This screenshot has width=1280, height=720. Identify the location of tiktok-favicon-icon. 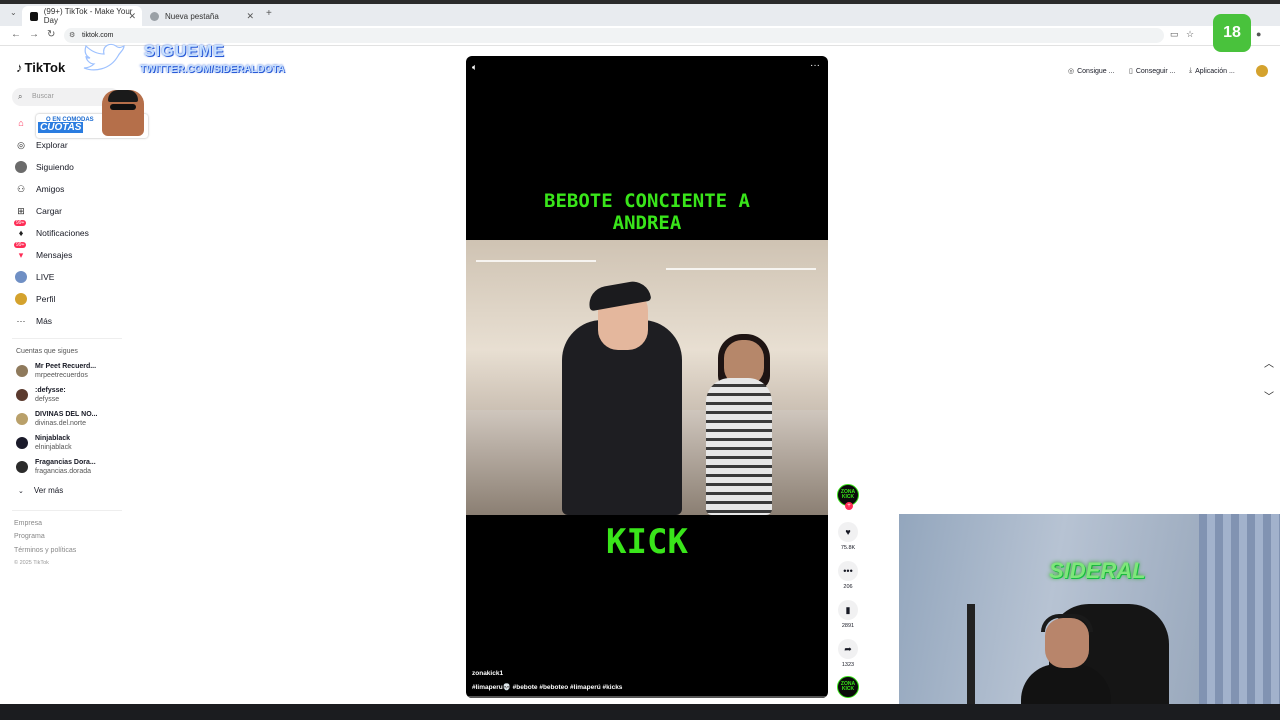
(34, 16).